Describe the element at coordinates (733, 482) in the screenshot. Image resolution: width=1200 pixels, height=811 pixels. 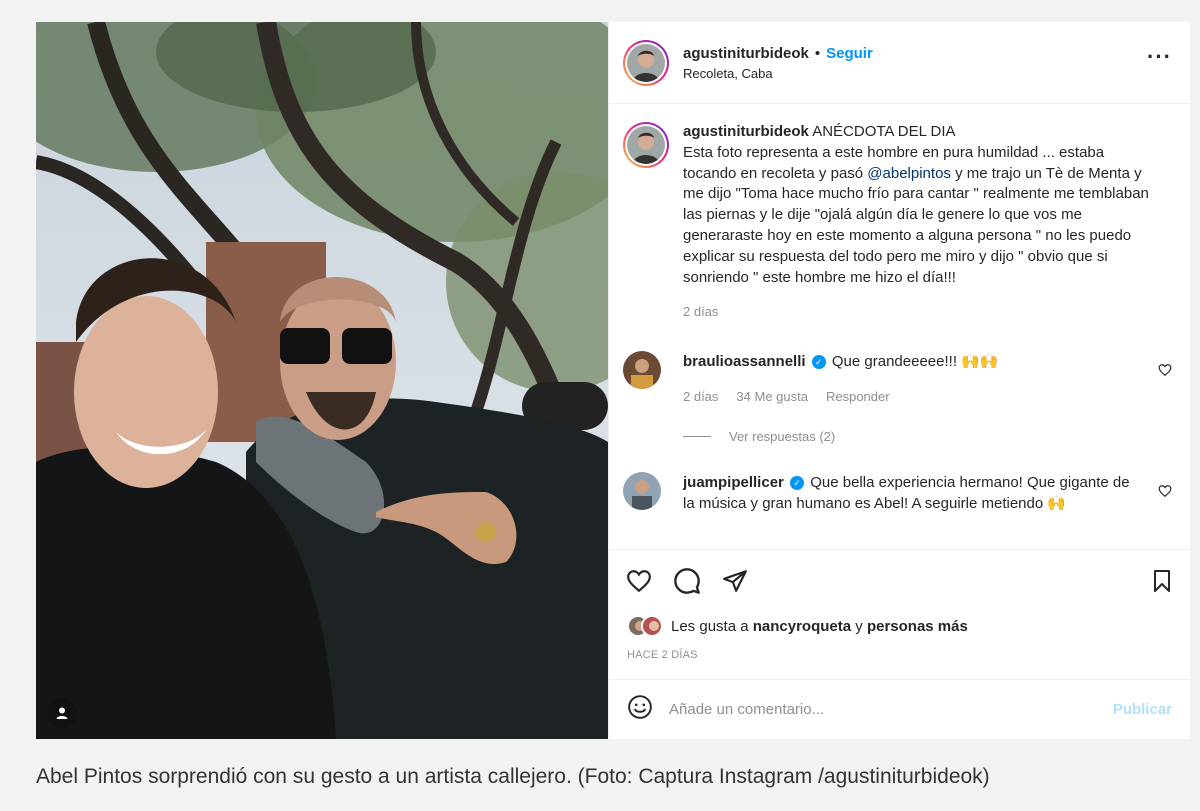
I see `comment-username: juampipellicer` at that location.